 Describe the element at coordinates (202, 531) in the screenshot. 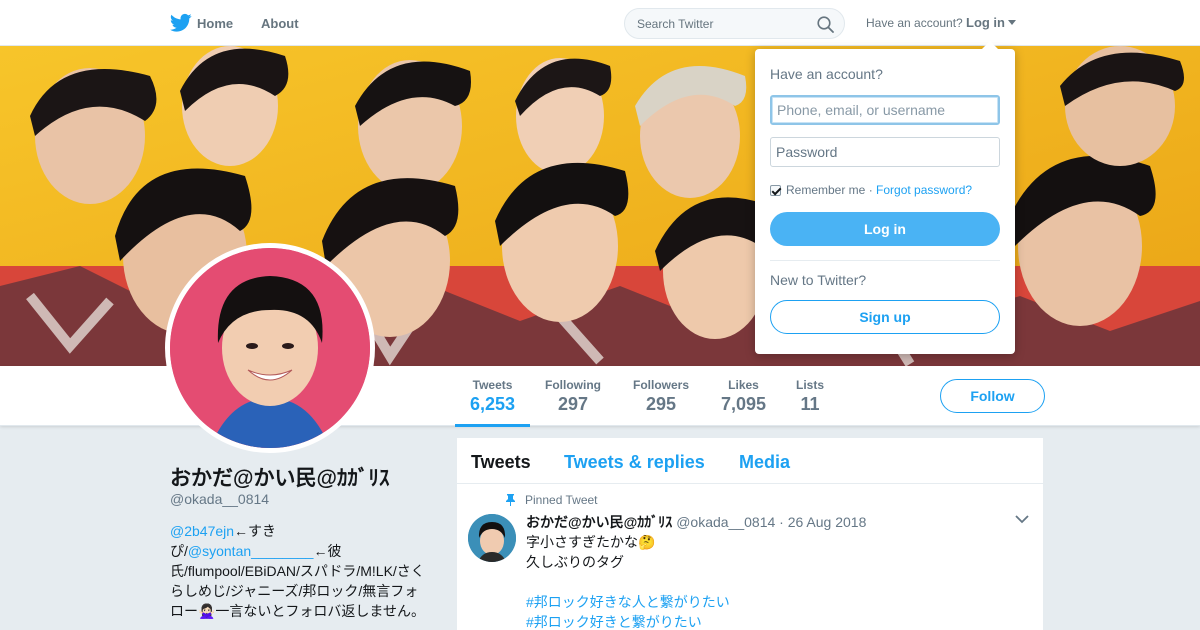

I see `bio-mention-link: @2b47ejn` at that location.